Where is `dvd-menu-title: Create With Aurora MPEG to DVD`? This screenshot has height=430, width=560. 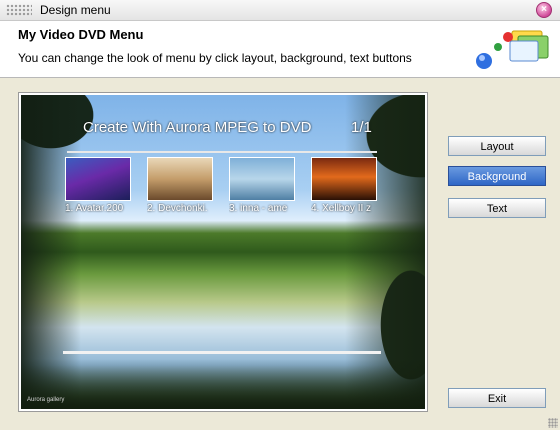
dvd-menu-title: Create With Aurora MPEG to DVD is located at coordinates (197, 127).